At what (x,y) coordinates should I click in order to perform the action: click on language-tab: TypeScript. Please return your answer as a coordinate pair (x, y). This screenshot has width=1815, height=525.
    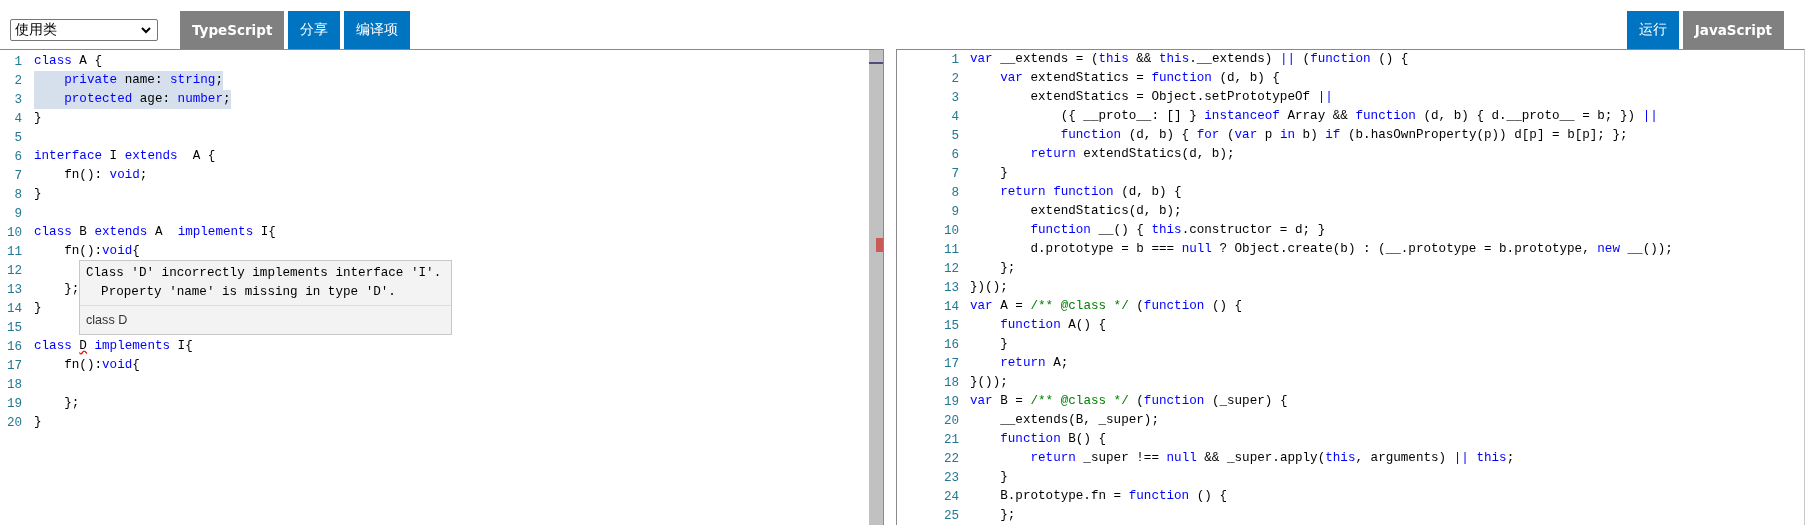
    Looking at the image, I should click on (232, 30).